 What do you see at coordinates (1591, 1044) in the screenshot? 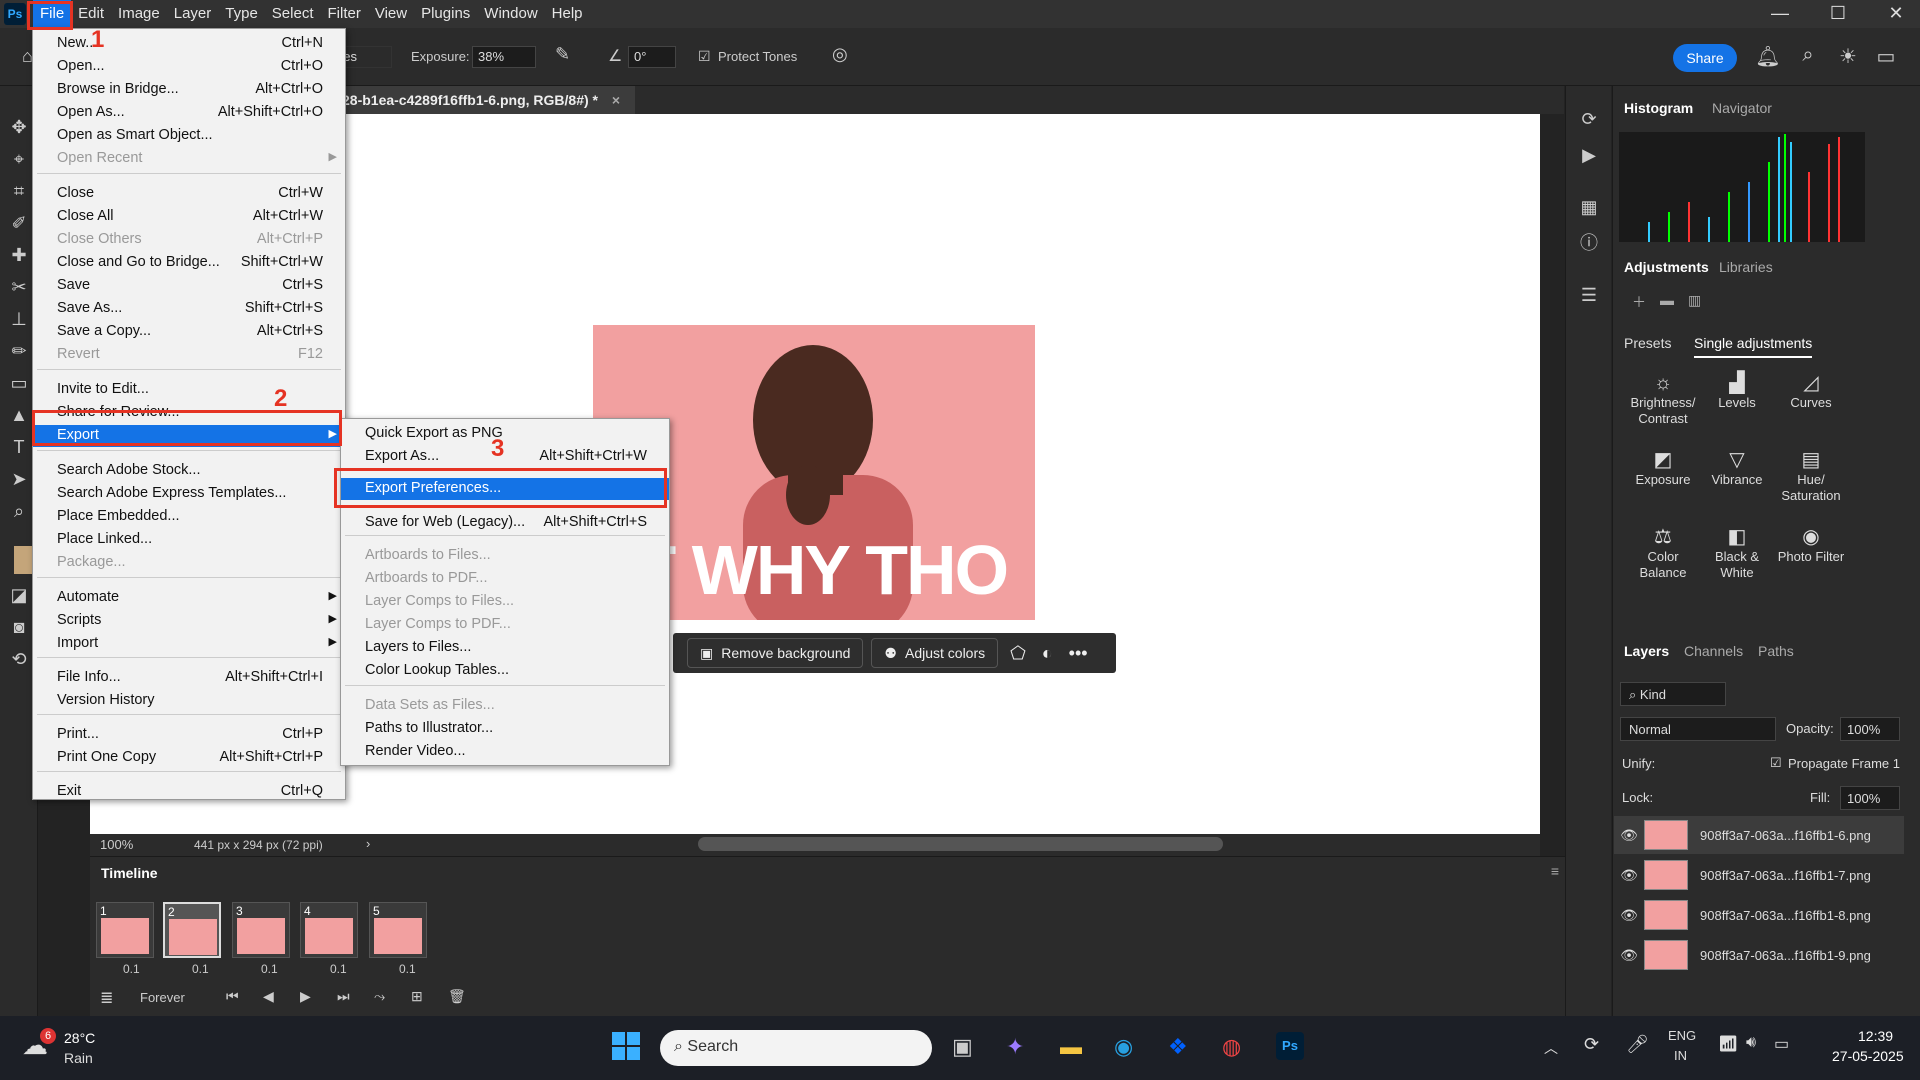
I see `sync-icon: ⟳` at bounding box center [1591, 1044].